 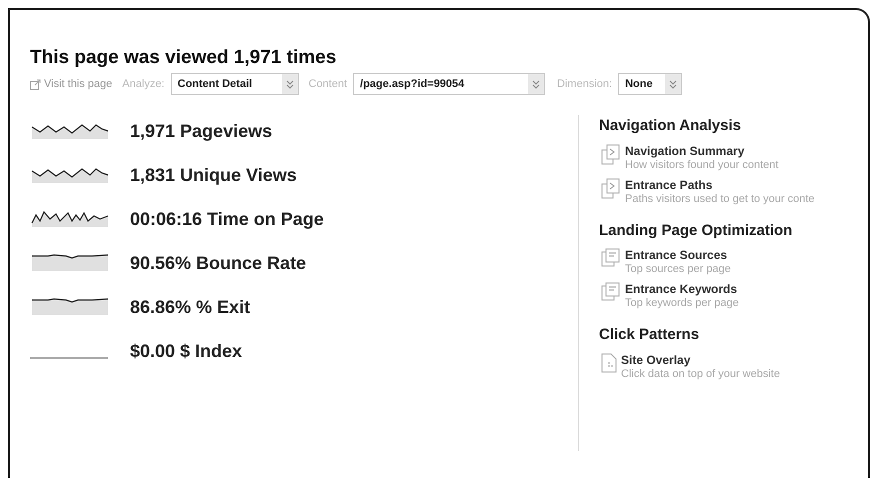 I want to click on report-description: How visitors found your content, so click(x=701, y=165).